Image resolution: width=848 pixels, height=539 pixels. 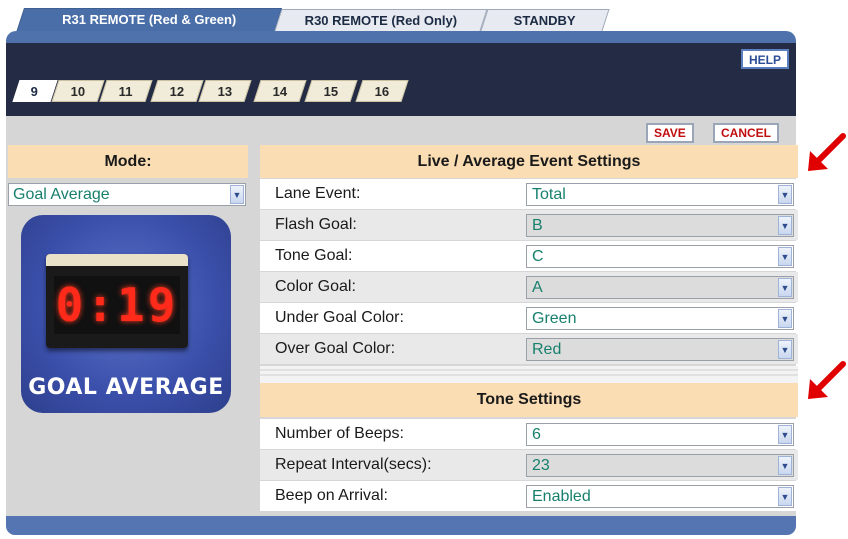 I want to click on setting-label: Repeat Interval(secs):, so click(x=353, y=464).